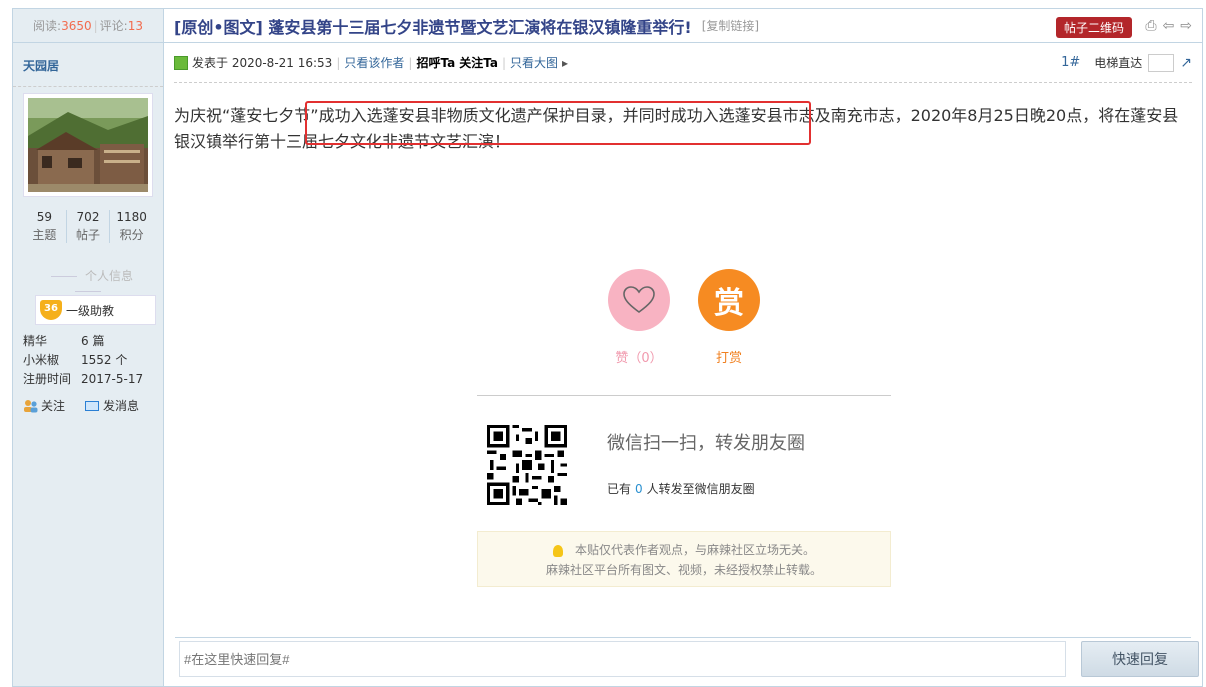  I want to click on rank-box: 36 一级助教, so click(95, 310).